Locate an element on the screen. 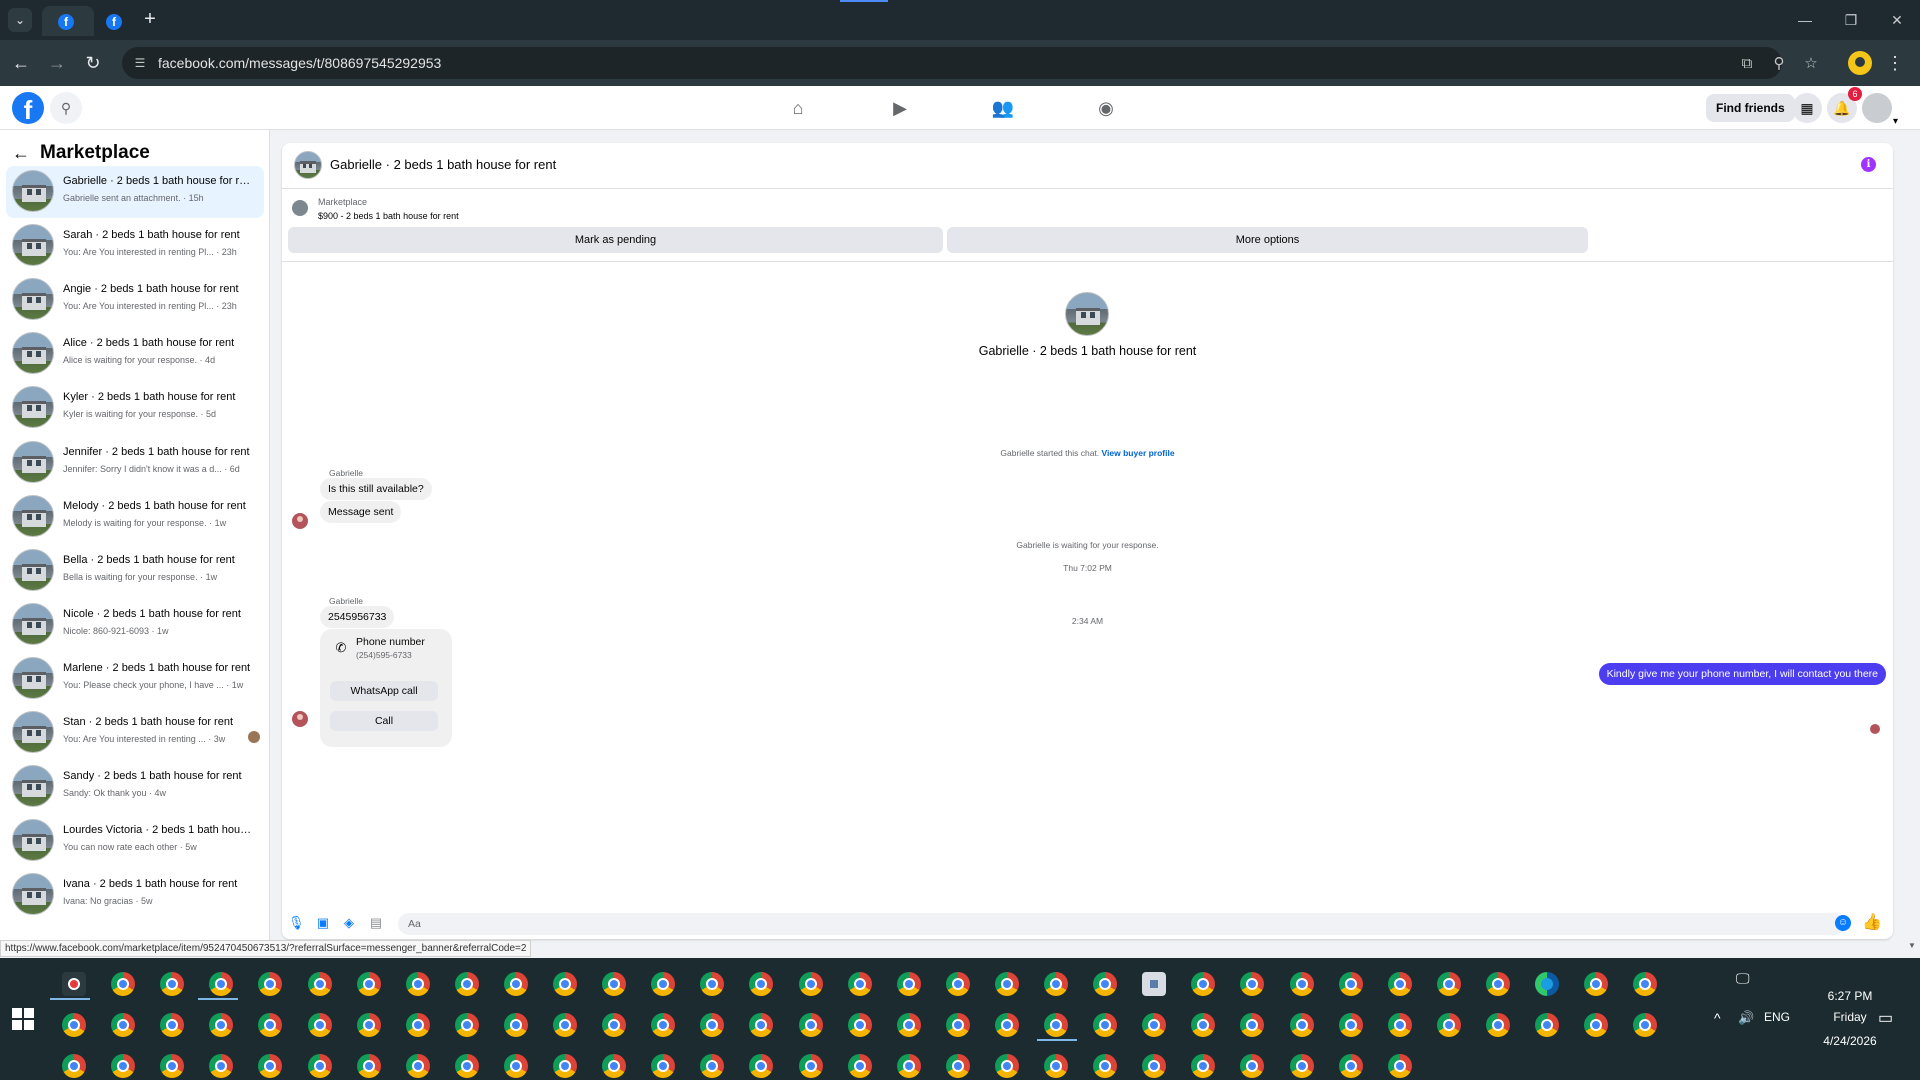 This screenshot has height=1080, width=1920. site-info-icon: ☰ is located at coordinates (140, 63).